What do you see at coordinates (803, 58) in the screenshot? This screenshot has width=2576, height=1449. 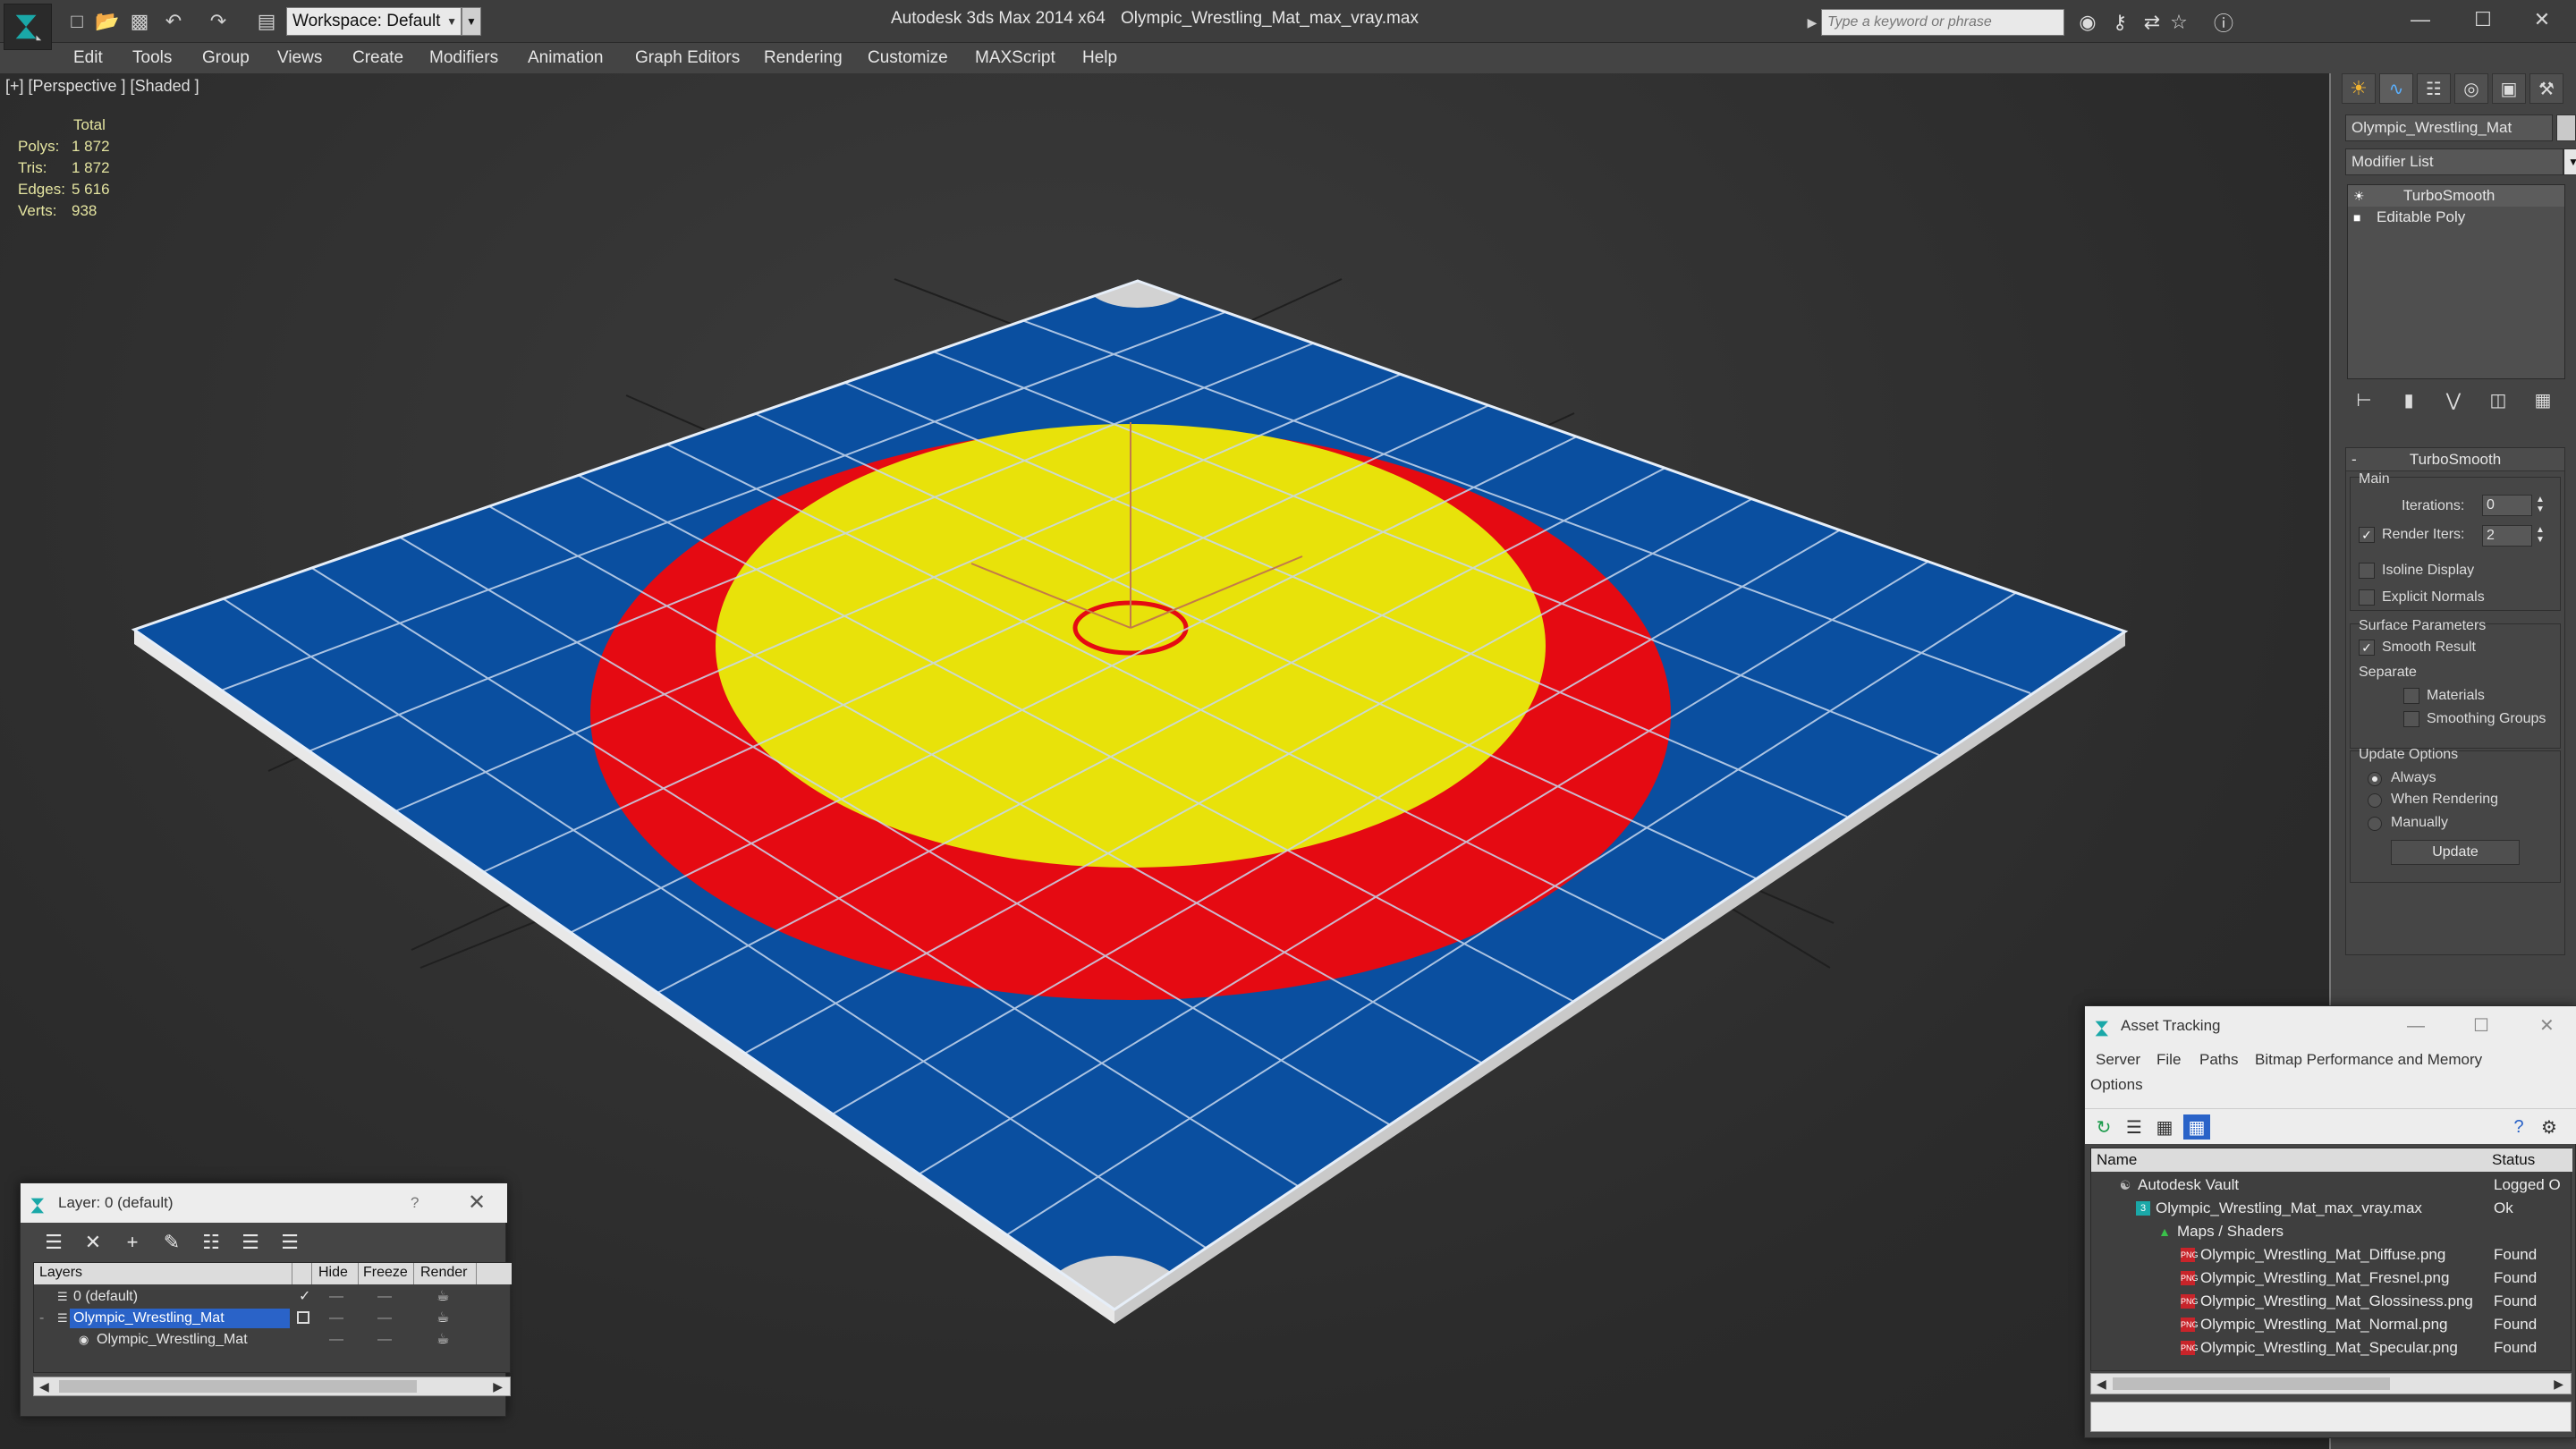 I see `menu-rendering: Rendering` at bounding box center [803, 58].